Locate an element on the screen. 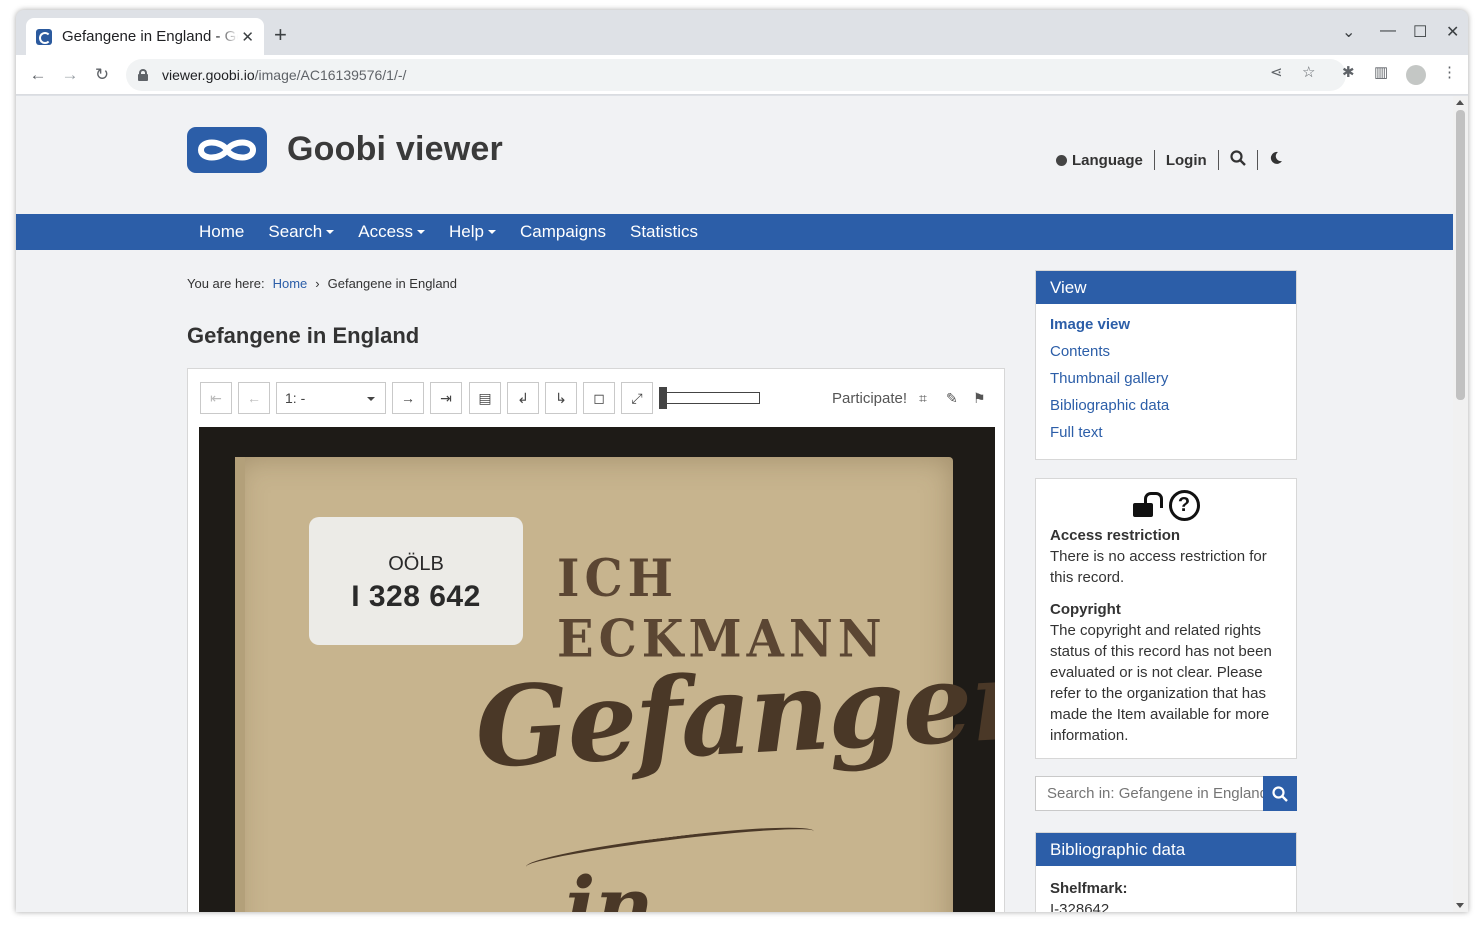 The image size is (1484, 944). zoom-slider-handle is located at coordinates (663, 398).